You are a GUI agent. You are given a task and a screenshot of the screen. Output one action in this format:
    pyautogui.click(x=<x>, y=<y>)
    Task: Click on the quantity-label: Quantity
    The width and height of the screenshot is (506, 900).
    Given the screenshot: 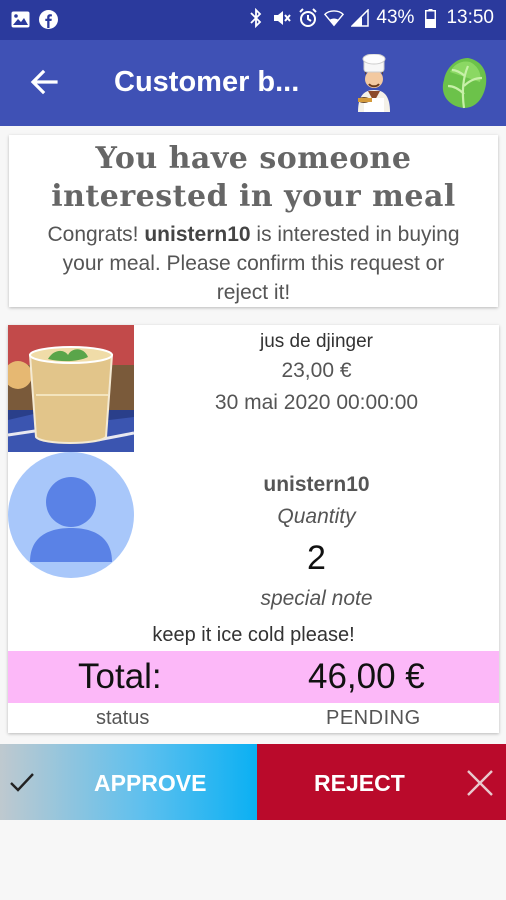 What is the action you would take?
    pyautogui.click(x=316, y=516)
    